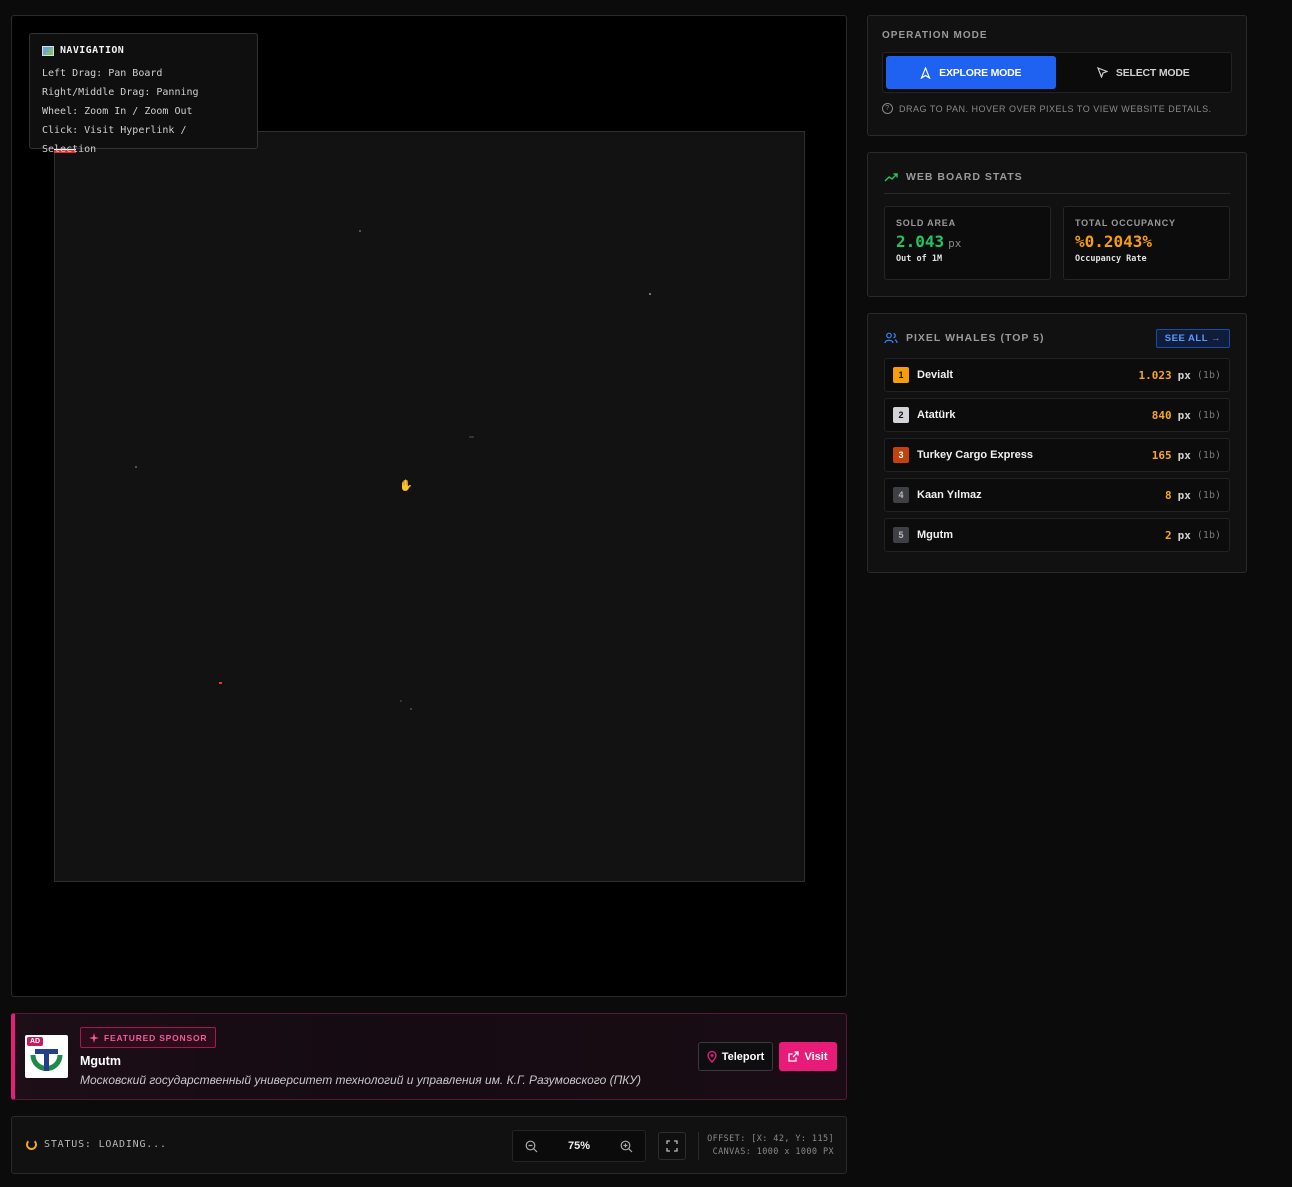  I want to click on select-mode-button: SELECT MODE, so click(1144, 72).